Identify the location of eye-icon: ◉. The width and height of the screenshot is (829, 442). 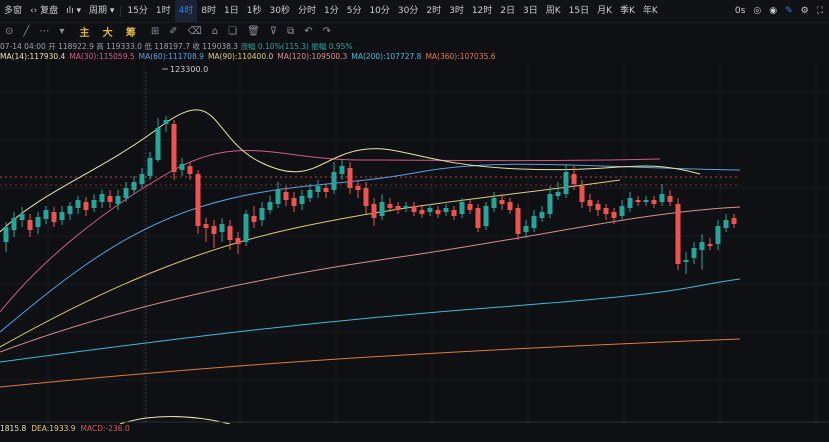
(773, 11).